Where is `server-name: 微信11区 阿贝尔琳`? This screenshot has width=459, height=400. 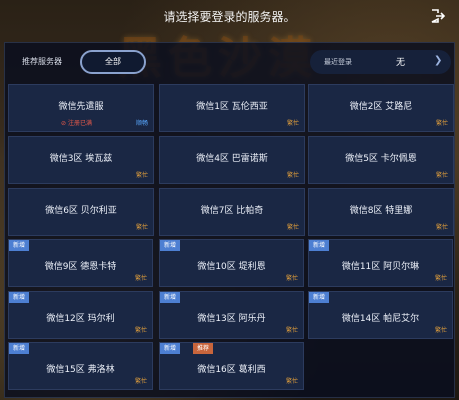
server-name: 微信11区 阿贝尔琳 is located at coordinates (380, 267).